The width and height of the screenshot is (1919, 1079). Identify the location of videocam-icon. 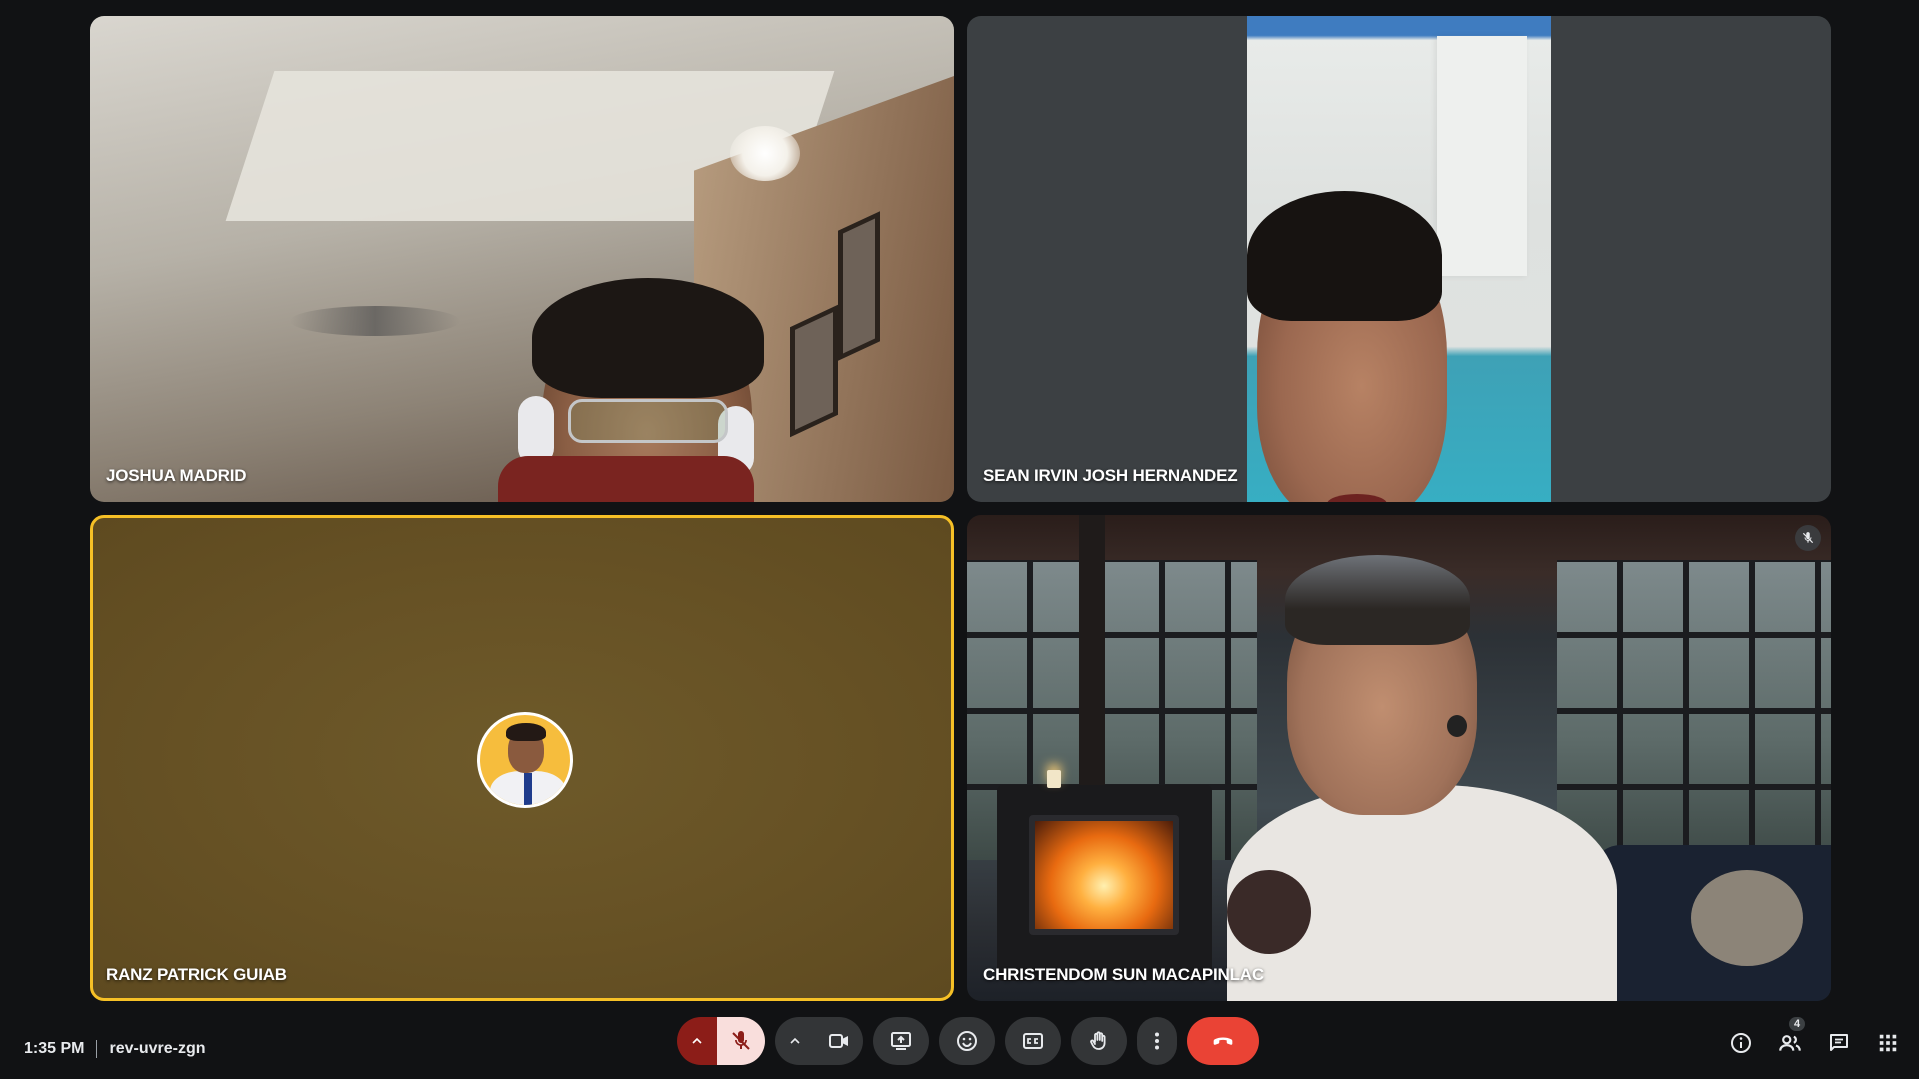
(838, 1041).